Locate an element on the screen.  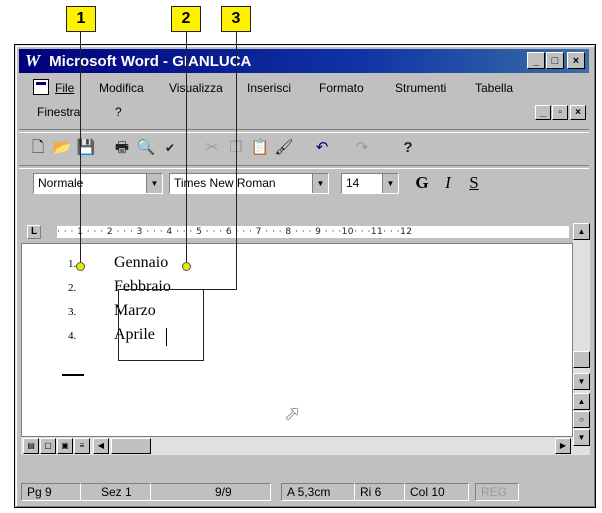
print-icon: 🖶 is located at coordinates (122, 148).